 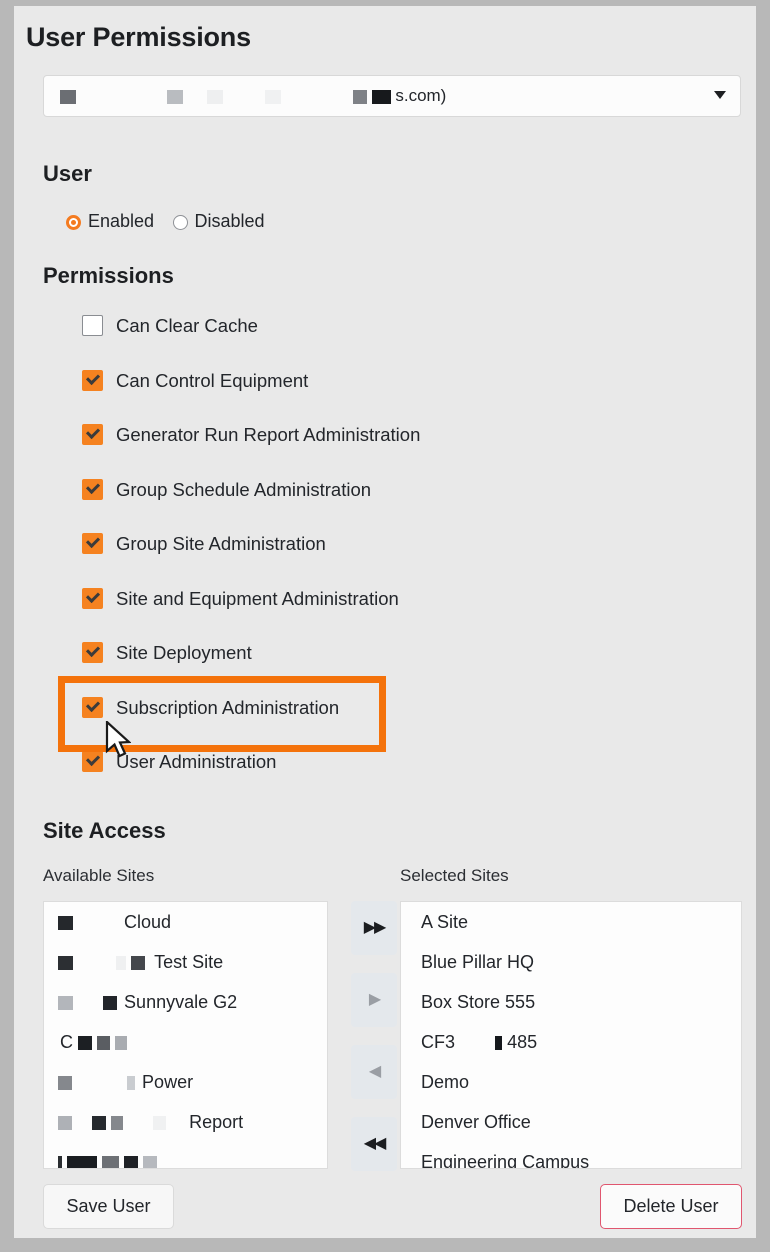 I want to click on transfer-button-group: ▶▶ ▶ ◀ ◀◀, so click(x=374, y=1045).